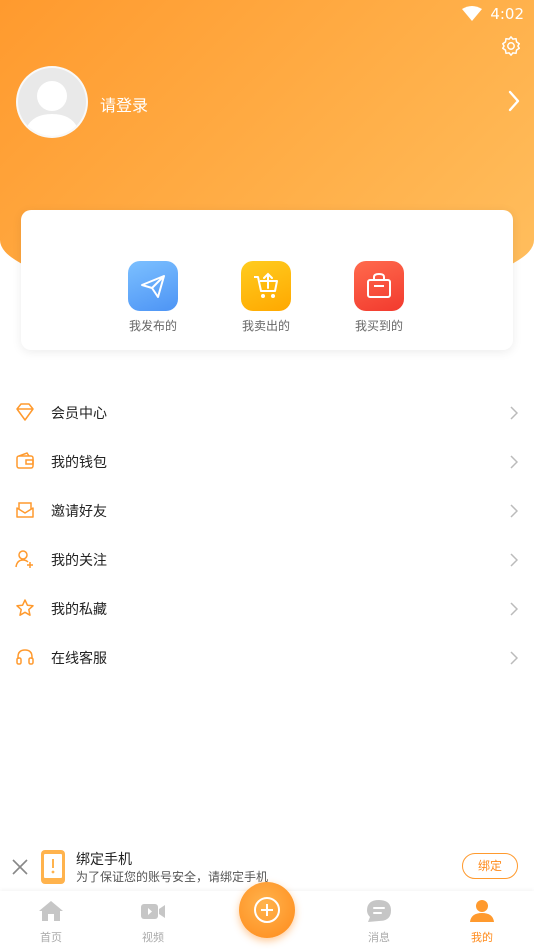 The height and width of the screenshot is (949, 534). I want to click on status-bar: 4:02, so click(267, 15).